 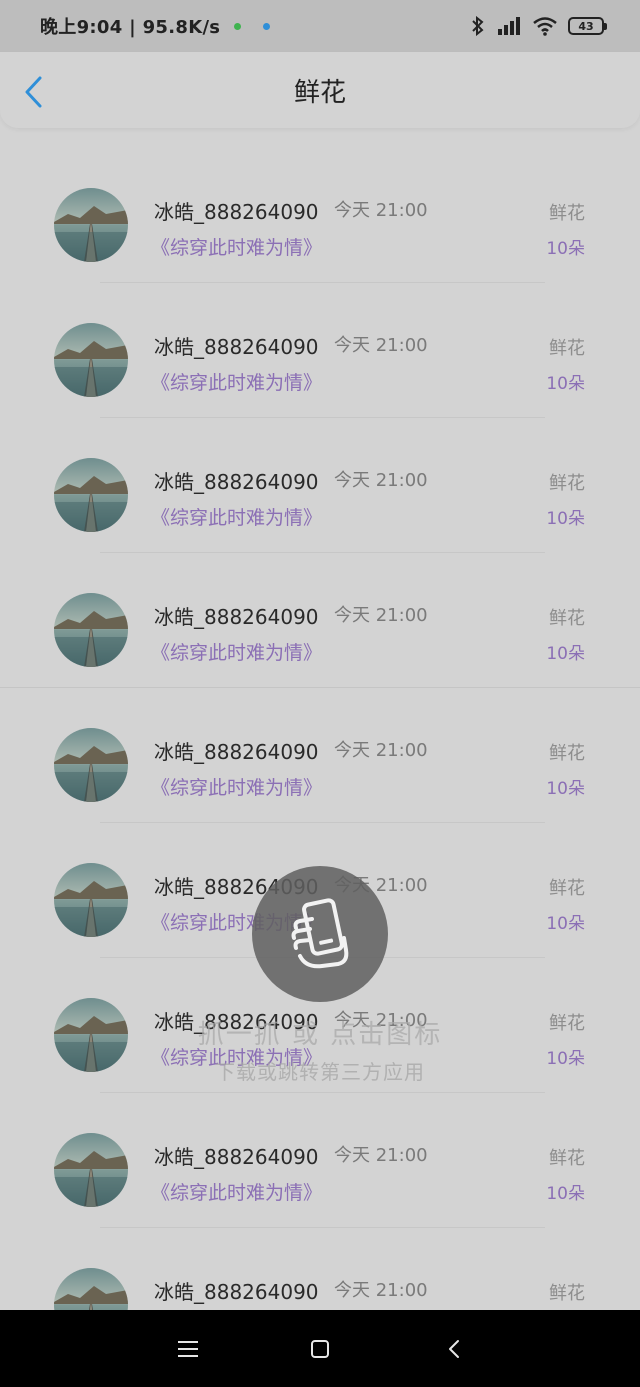 I want to click on hand-phone-icon, so click(x=320, y=933).